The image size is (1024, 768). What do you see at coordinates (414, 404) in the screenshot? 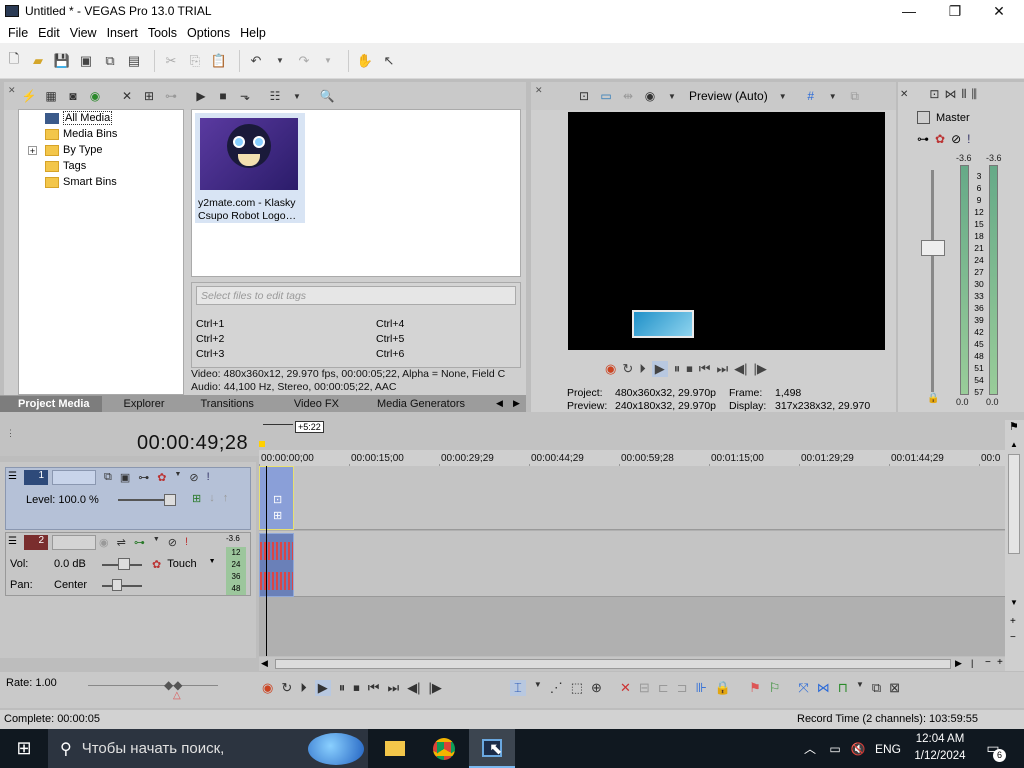
I see `tab-media-generators: Media Generators` at bounding box center [414, 404].